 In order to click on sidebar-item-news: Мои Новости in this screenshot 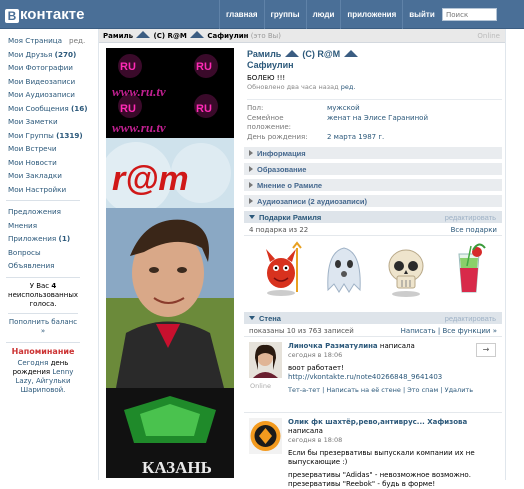, I will do `click(43, 163)`.